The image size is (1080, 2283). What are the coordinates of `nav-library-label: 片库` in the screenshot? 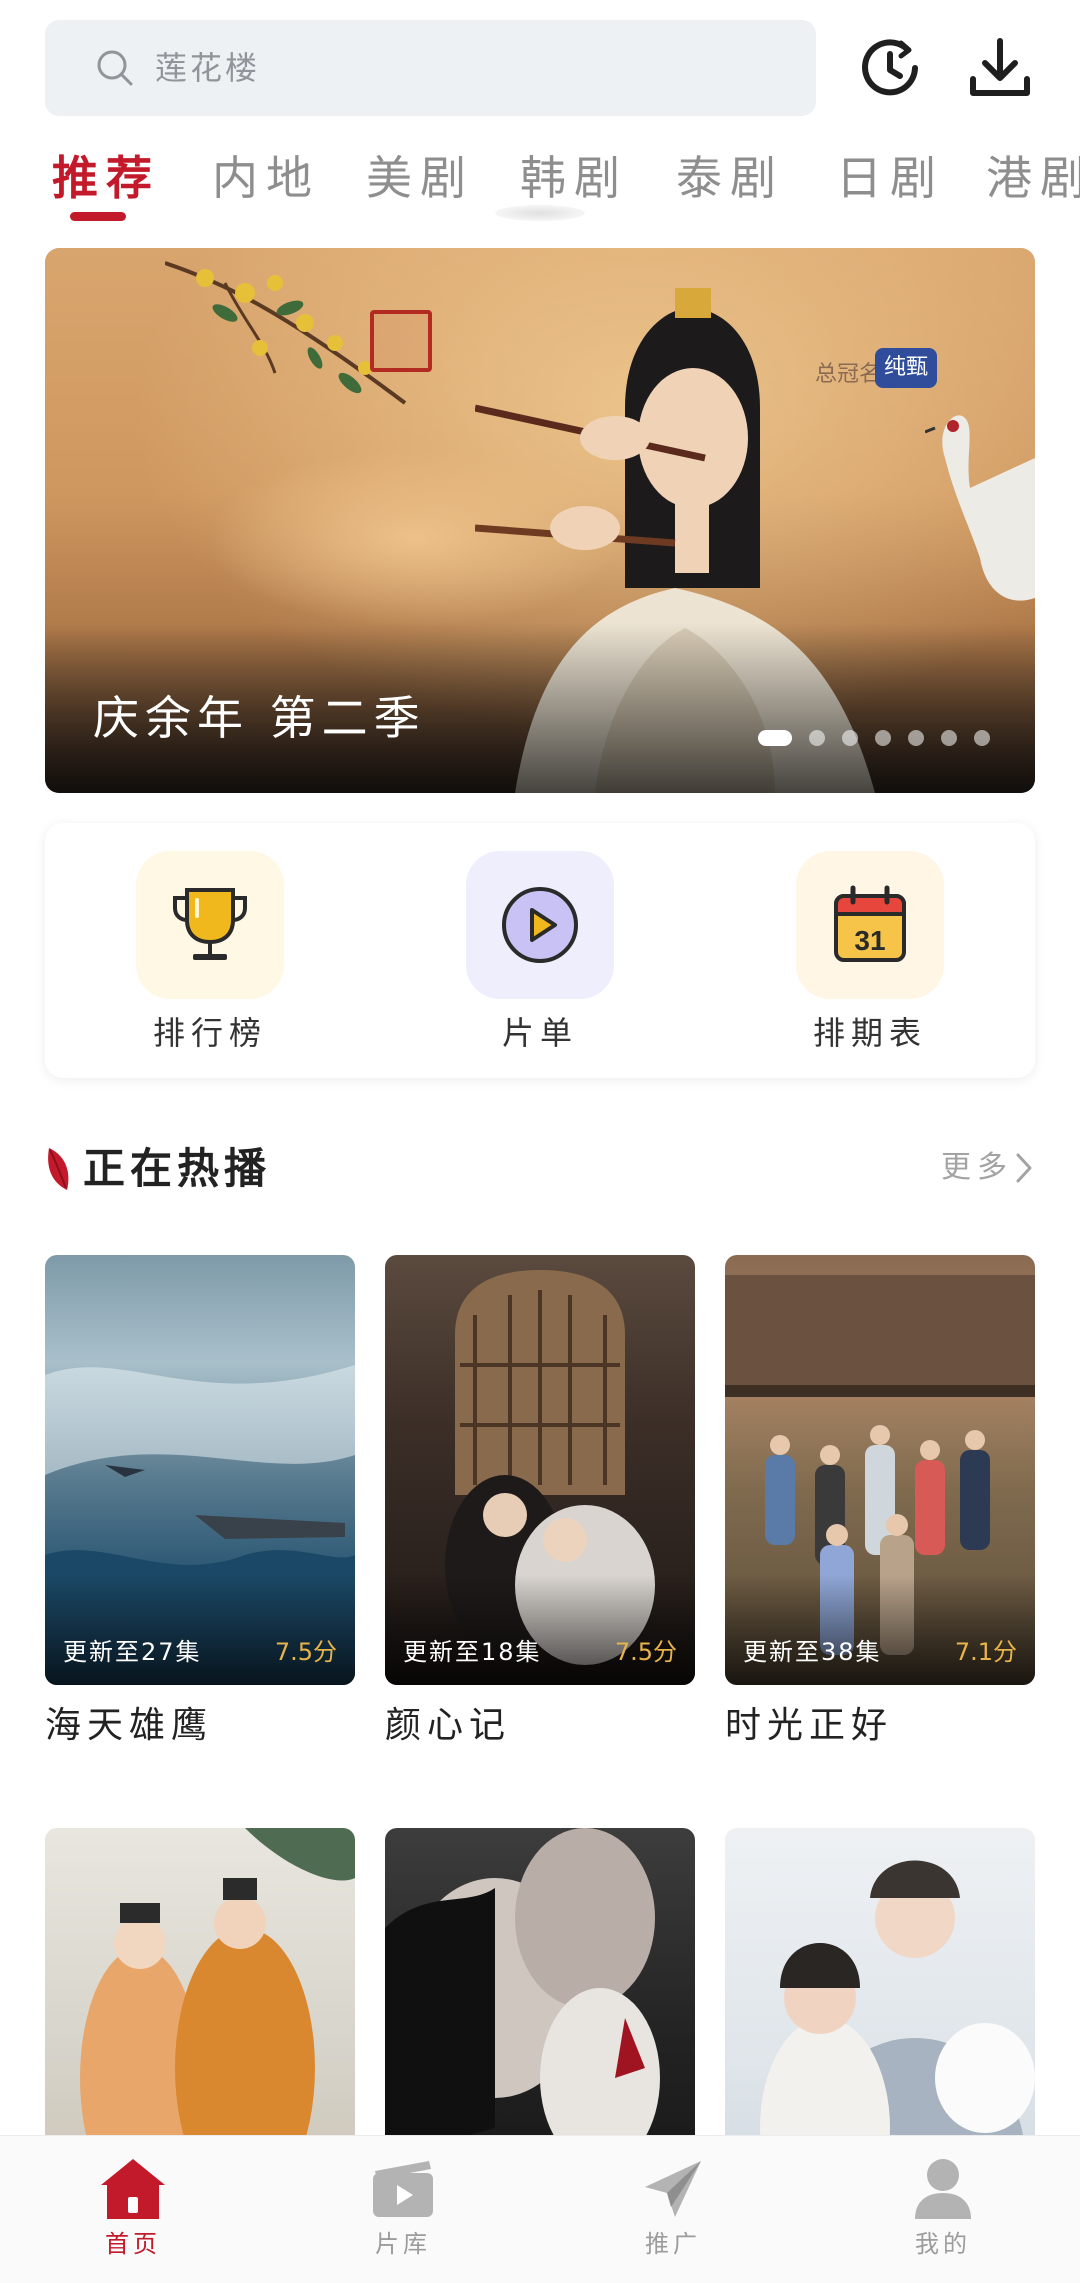 It's located at (403, 2244).